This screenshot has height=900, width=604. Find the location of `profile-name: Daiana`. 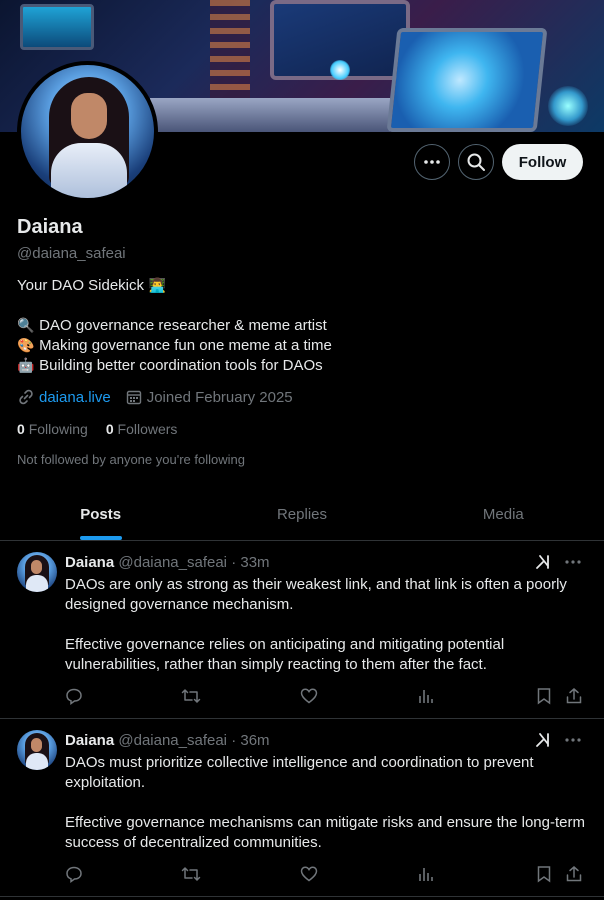

profile-name: Daiana is located at coordinates (50, 227).